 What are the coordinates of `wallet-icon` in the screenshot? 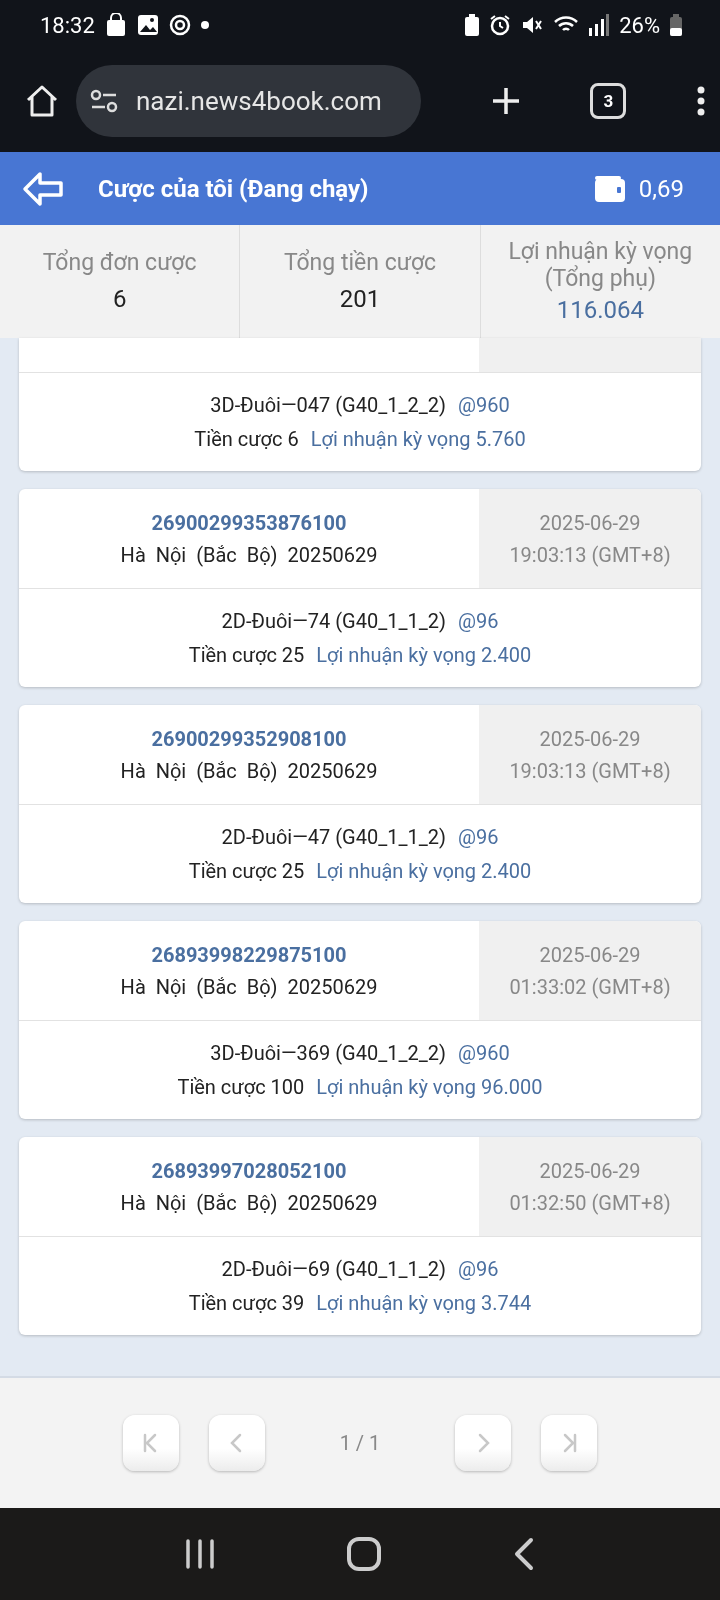 It's located at (609, 188).